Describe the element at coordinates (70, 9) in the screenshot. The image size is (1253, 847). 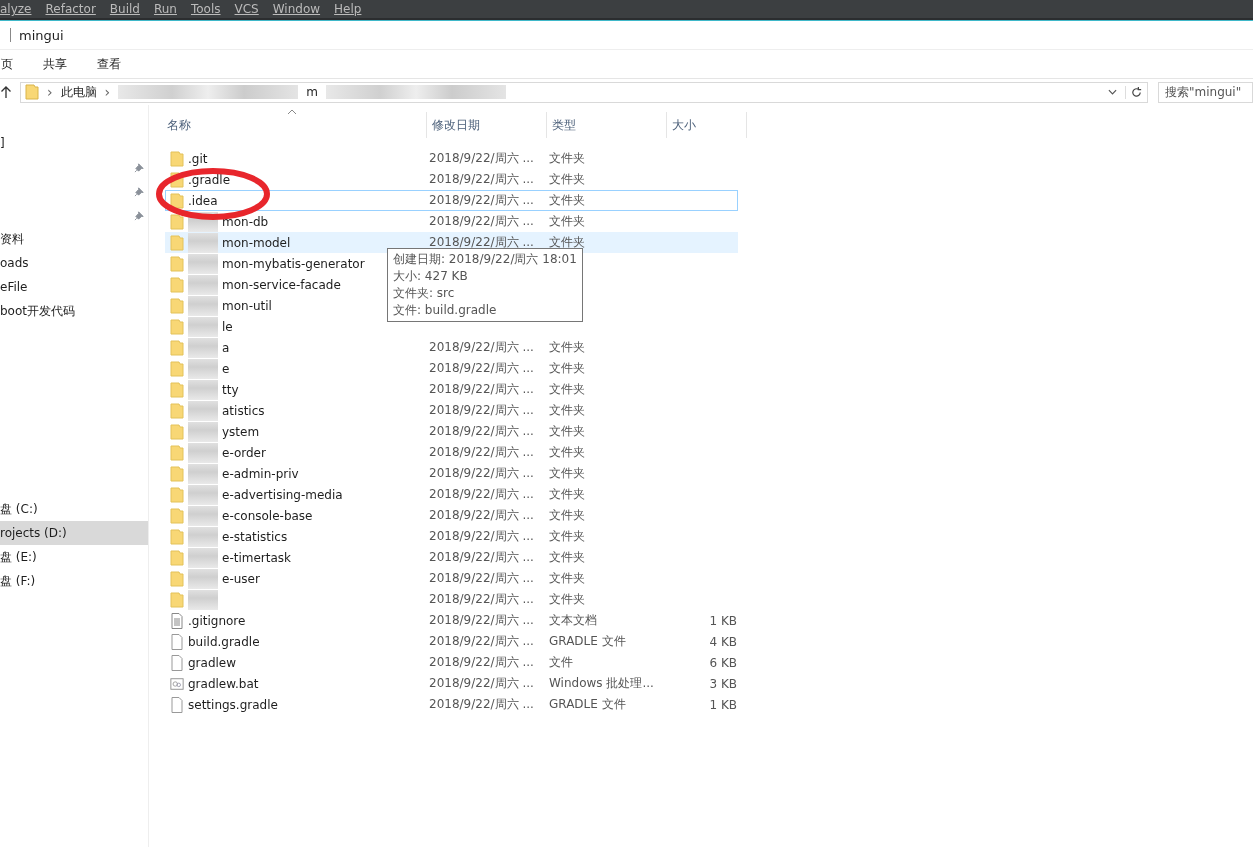
I see `menu-item: Refactor` at that location.